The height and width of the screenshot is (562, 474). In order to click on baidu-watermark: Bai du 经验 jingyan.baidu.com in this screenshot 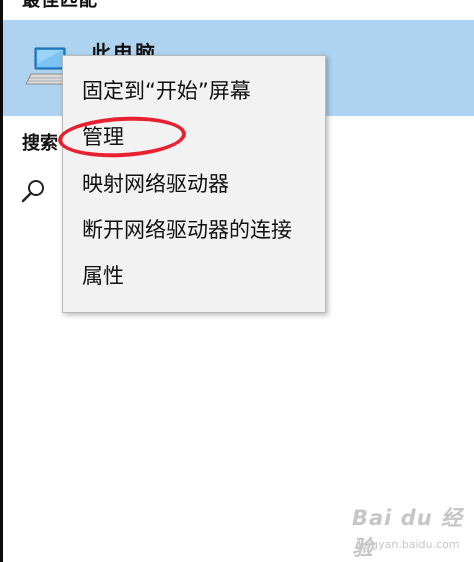, I will do `click(411, 530)`.